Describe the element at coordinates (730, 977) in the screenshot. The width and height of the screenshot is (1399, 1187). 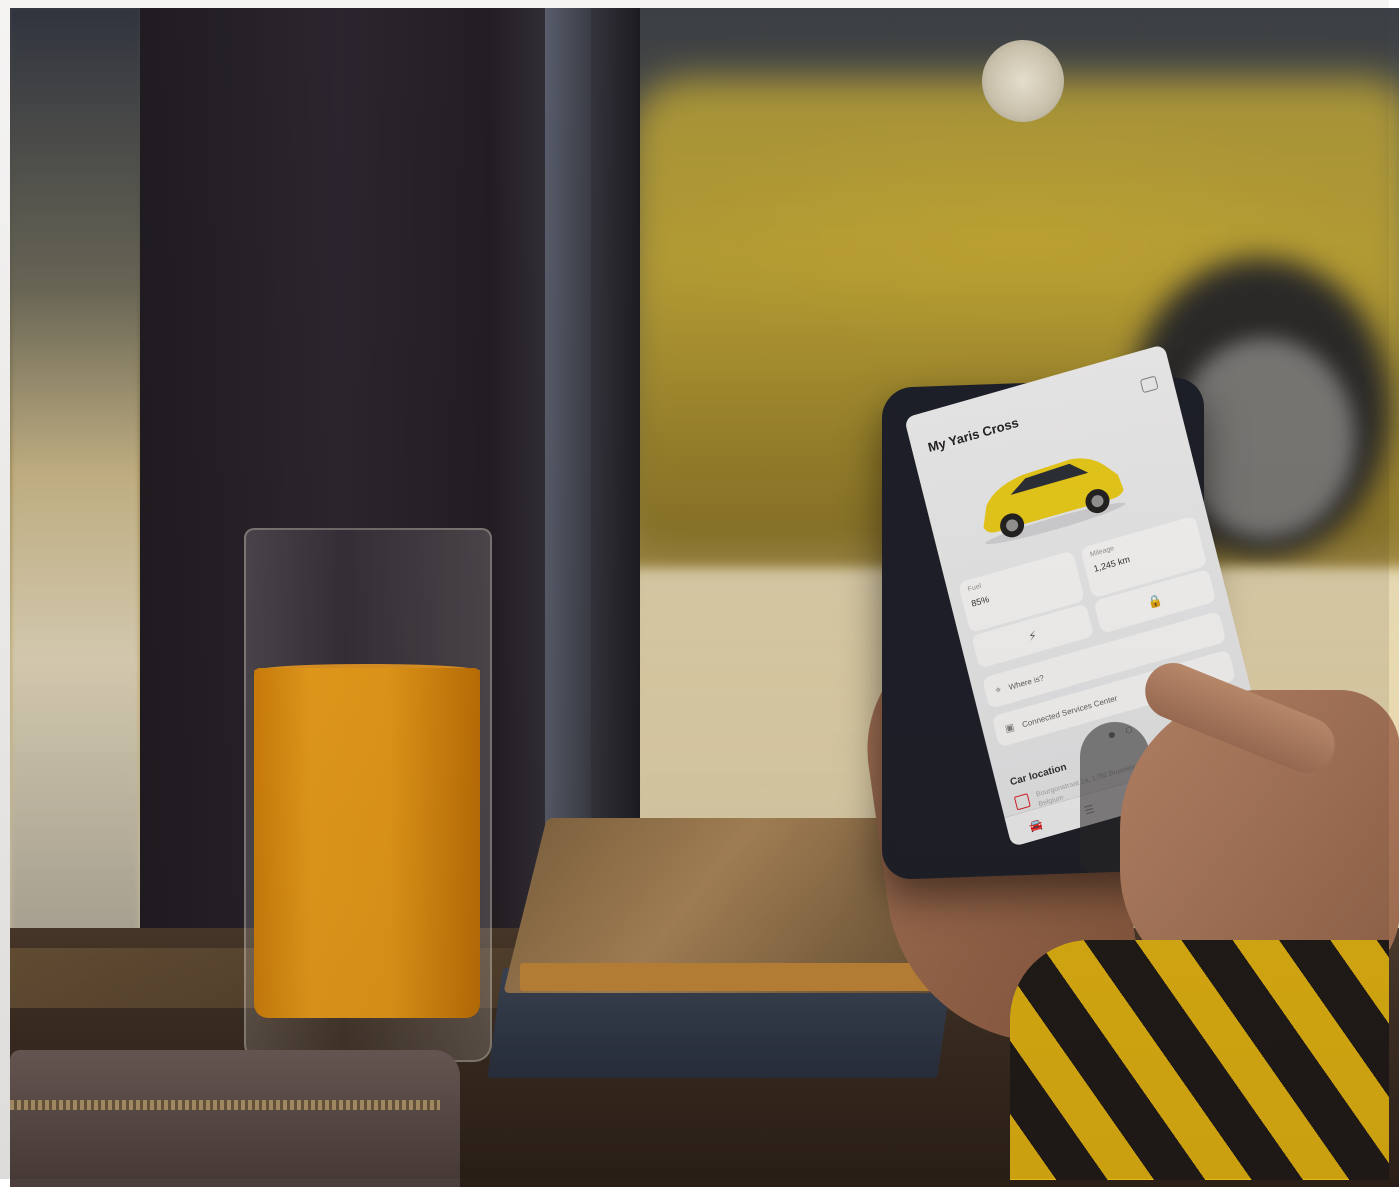
I see `notebook-tan-edge` at that location.